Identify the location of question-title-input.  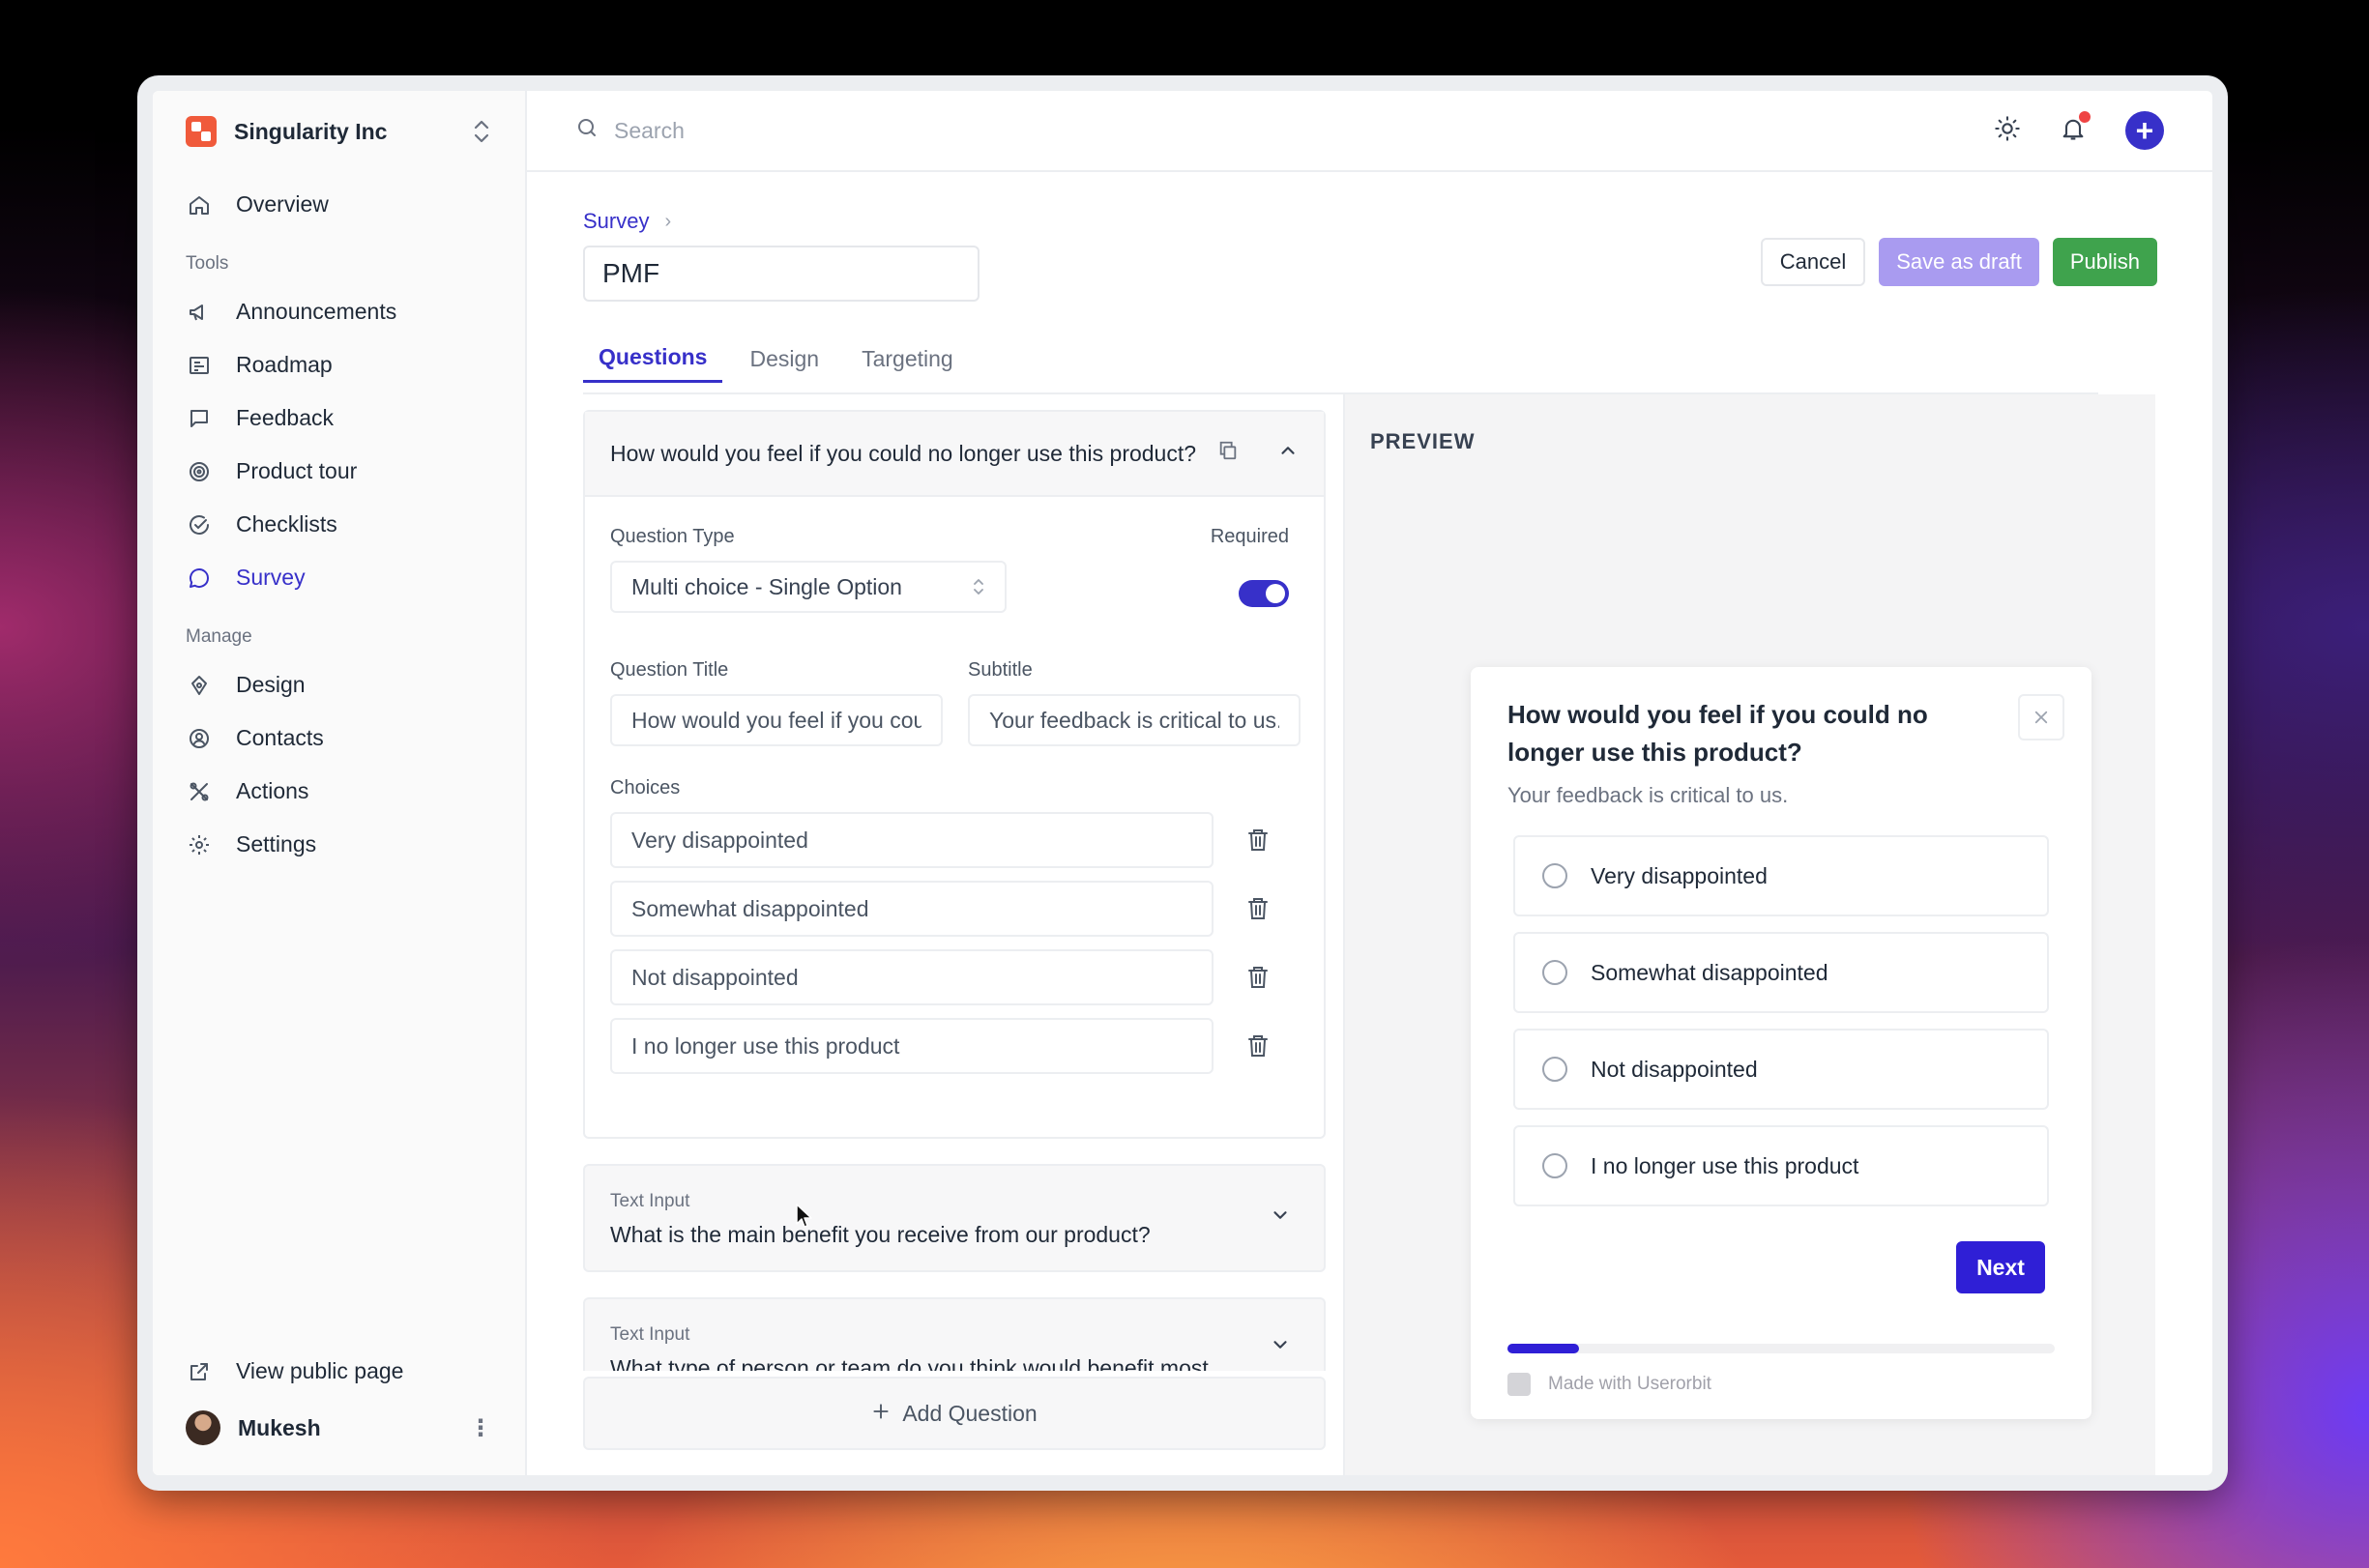
(776, 720).